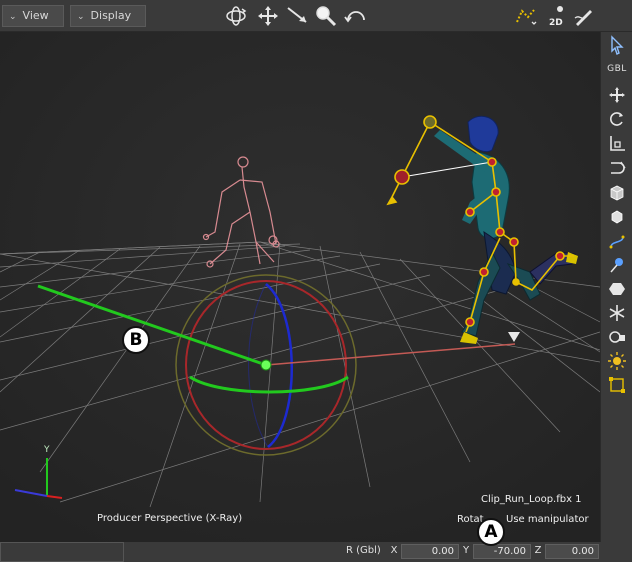  I want to click on hexagon-icon, so click(617, 289).